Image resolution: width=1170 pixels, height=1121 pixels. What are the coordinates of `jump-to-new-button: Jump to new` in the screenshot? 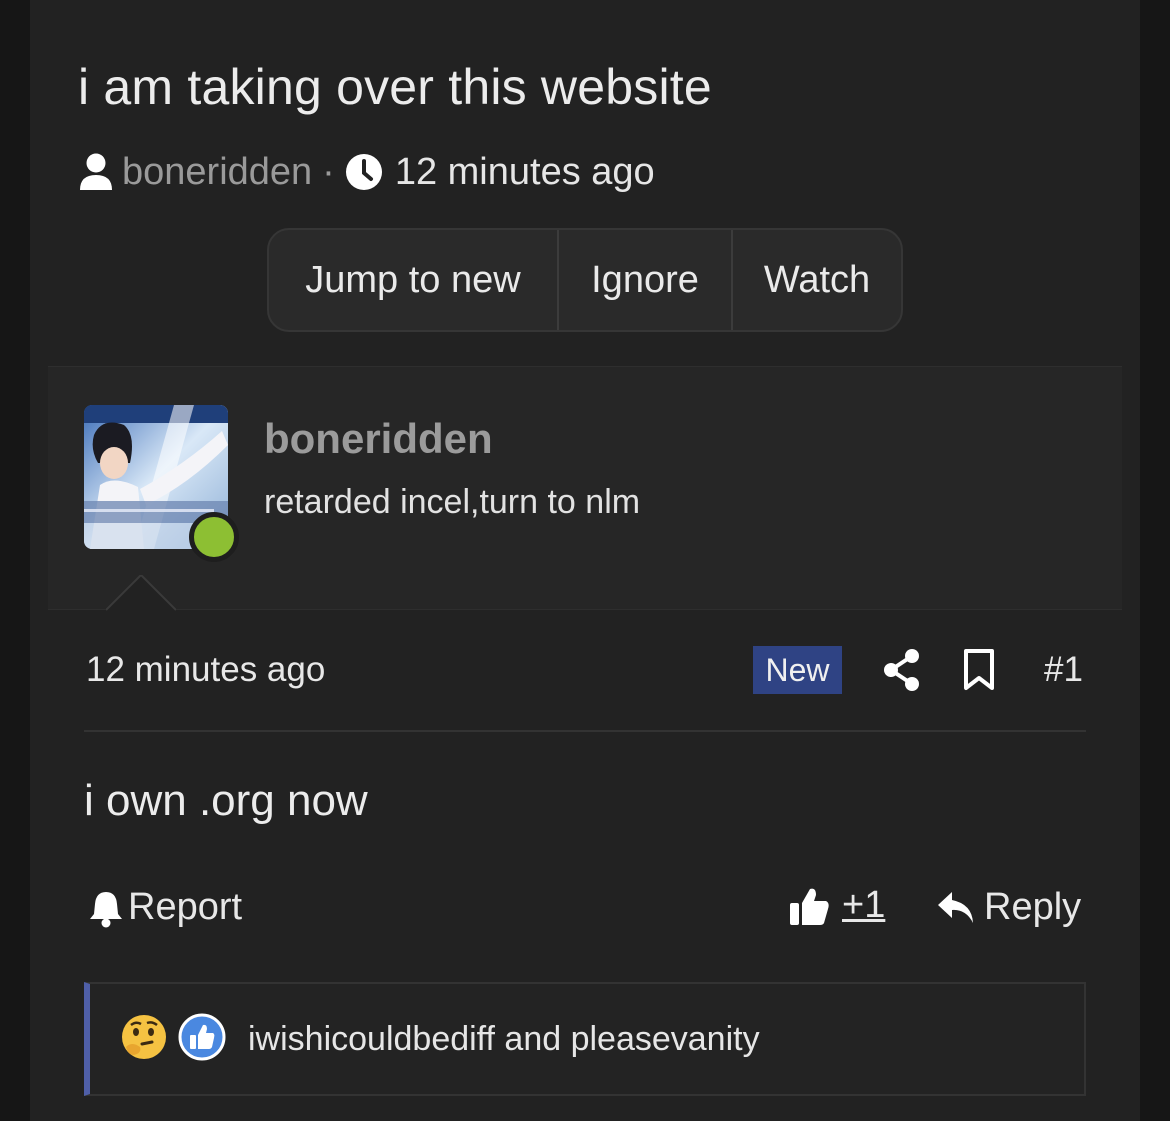 It's located at (413, 280).